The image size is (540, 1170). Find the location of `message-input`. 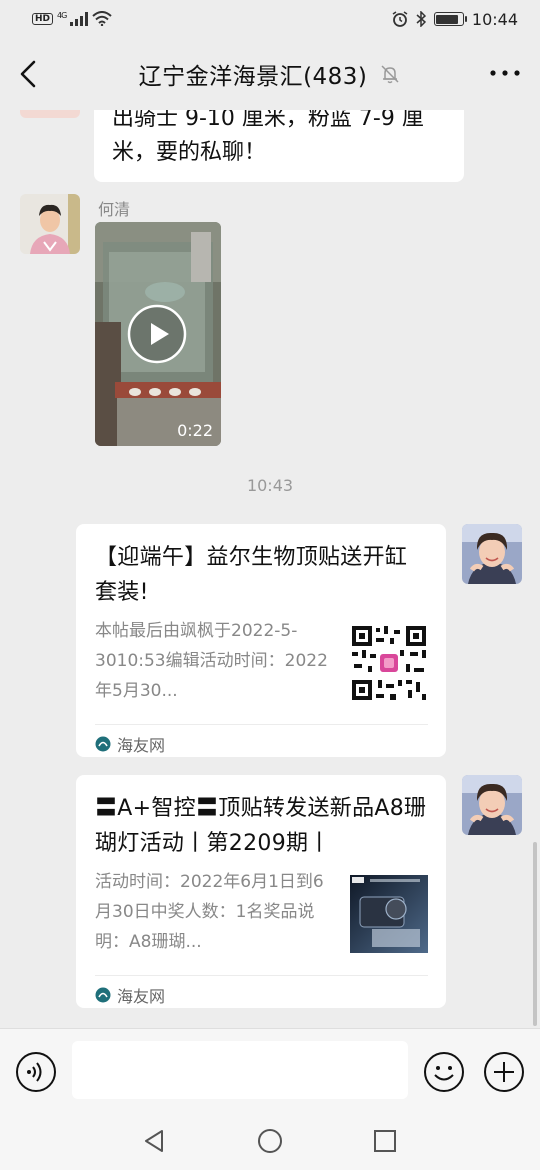

message-input is located at coordinates (240, 1070).